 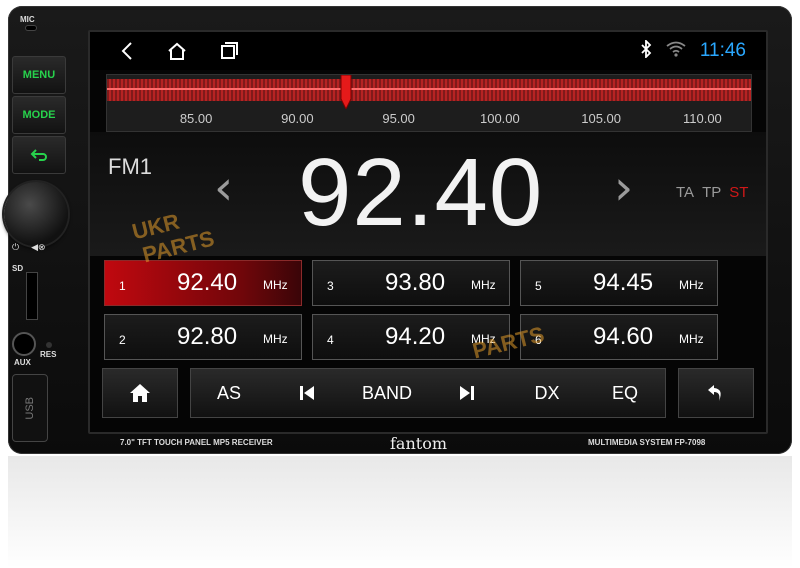 What do you see at coordinates (398, 118) in the screenshot?
I see `tuner-tick-label: 95.00` at bounding box center [398, 118].